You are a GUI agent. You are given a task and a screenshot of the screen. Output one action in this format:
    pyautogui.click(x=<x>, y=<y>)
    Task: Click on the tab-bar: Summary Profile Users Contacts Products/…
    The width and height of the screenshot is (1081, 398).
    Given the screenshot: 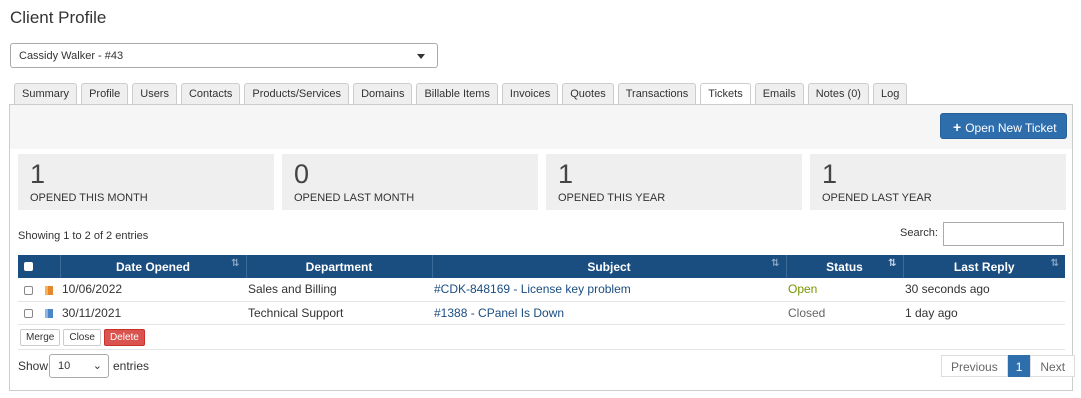 What is the action you would take?
    pyautogui.click(x=461, y=94)
    